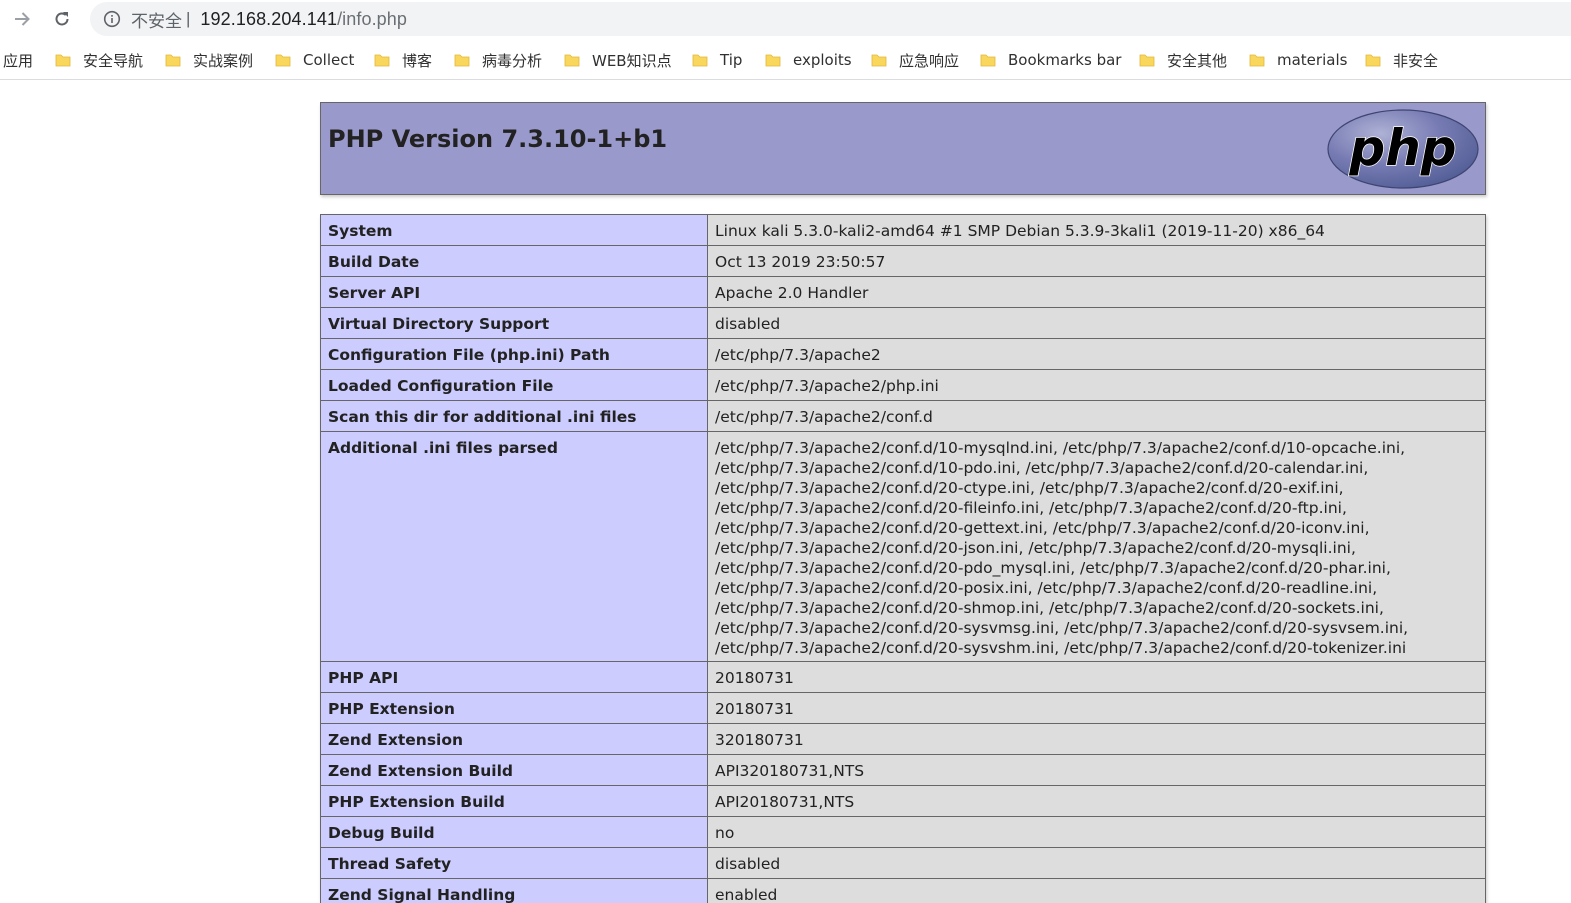 Image resolution: width=1571 pixels, height=903 pixels. Describe the element at coordinates (903, 890) in the screenshot. I see `table-row: Zend Signal Handling enabled` at that location.